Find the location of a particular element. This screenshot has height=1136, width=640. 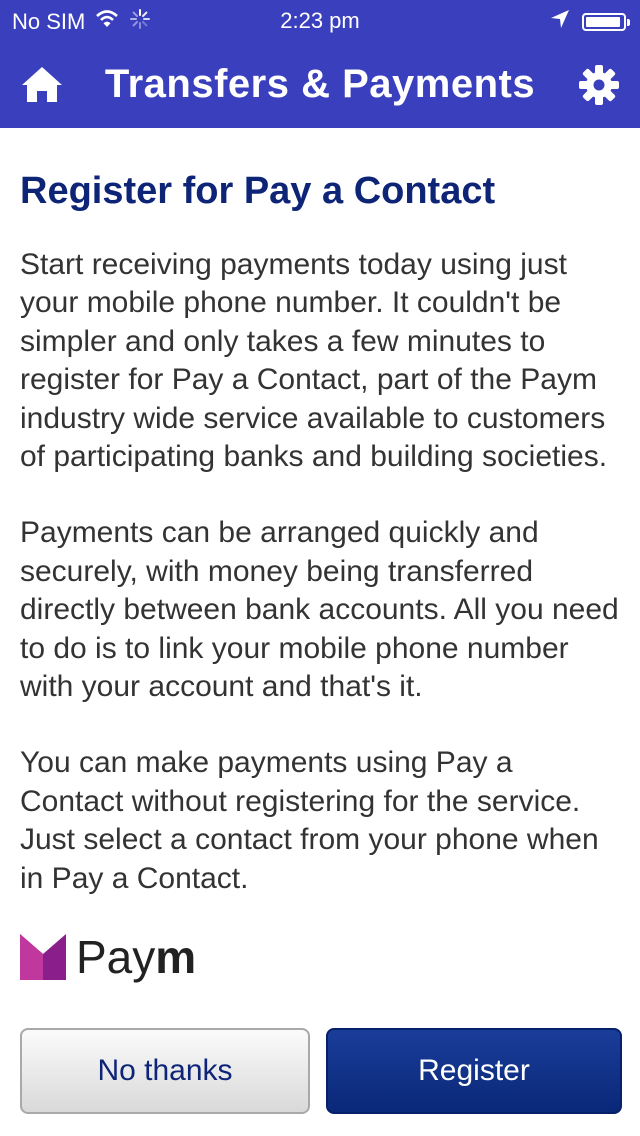

register-button: Register is located at coordinates (474, 1071).